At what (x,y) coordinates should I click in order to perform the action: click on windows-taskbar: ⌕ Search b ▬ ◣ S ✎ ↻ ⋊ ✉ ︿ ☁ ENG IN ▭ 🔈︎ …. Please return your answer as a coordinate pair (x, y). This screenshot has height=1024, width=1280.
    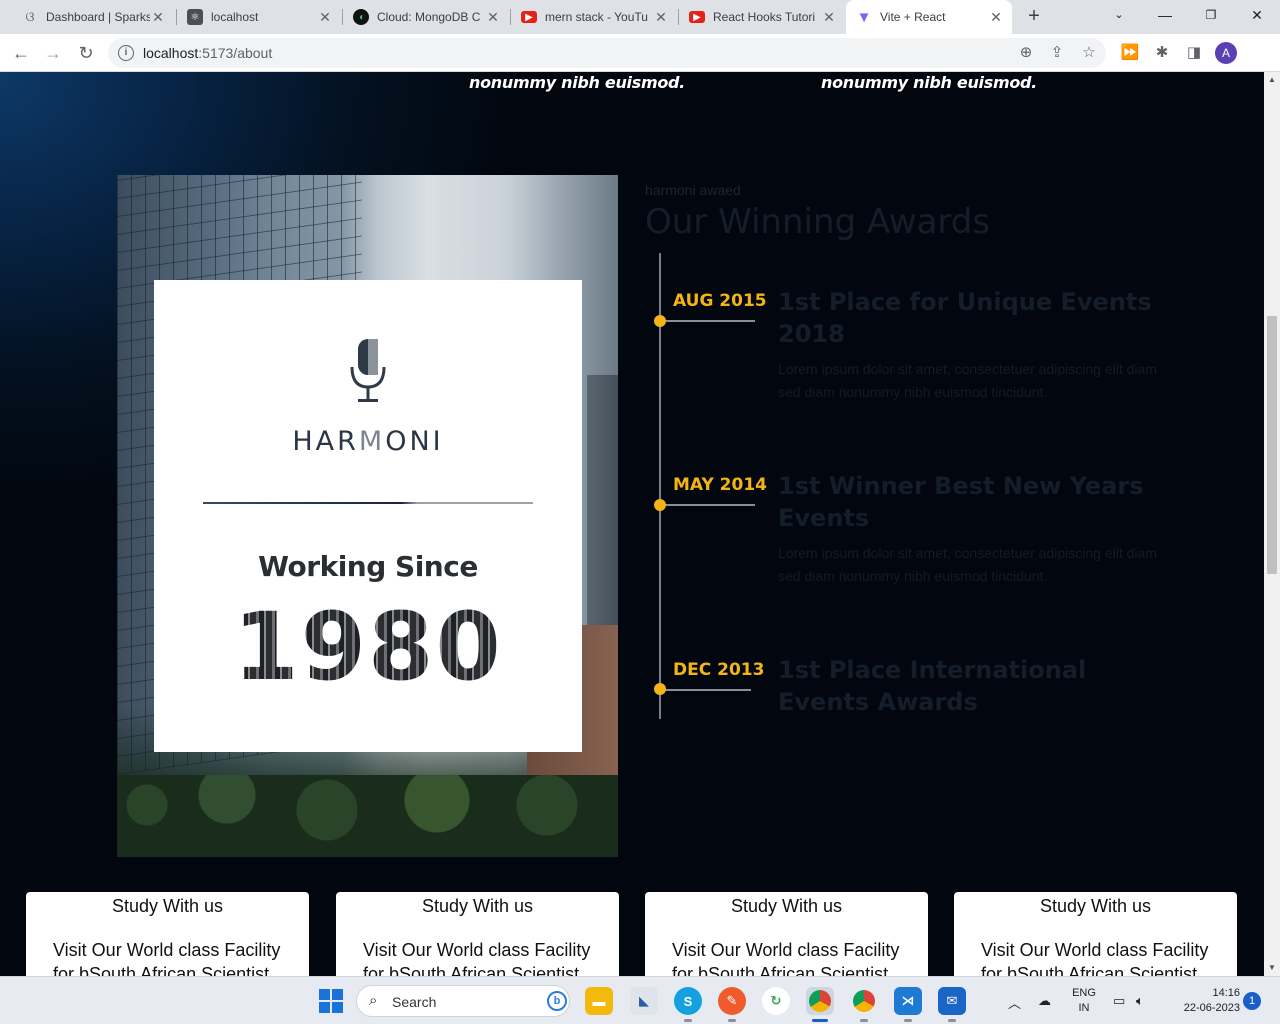
    Looking at the image, I should click on (640, 1000).